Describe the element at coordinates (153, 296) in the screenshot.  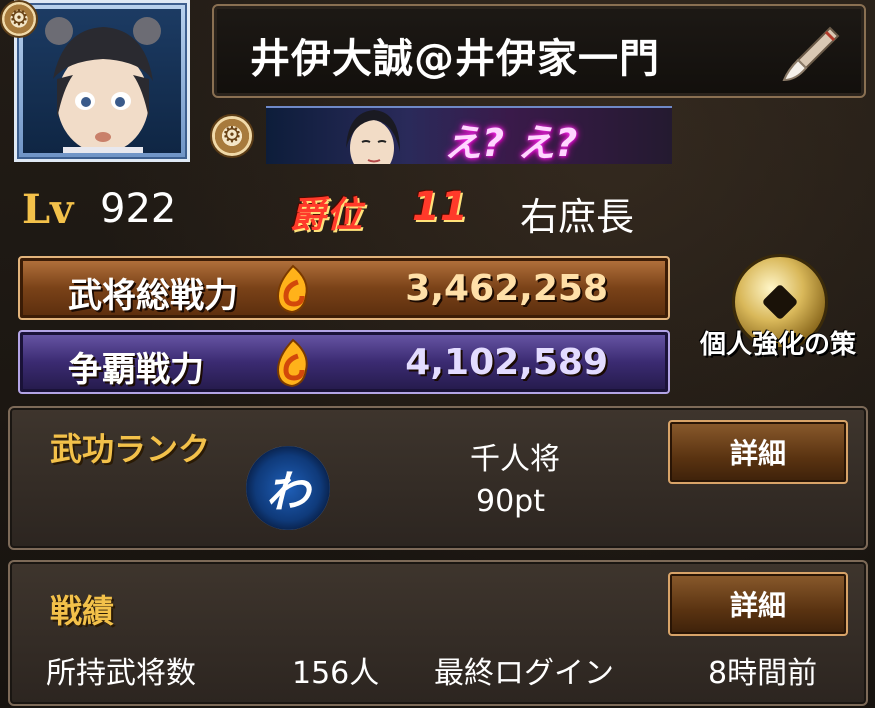
I see `general-power-label: 武将総戦力` at that location.